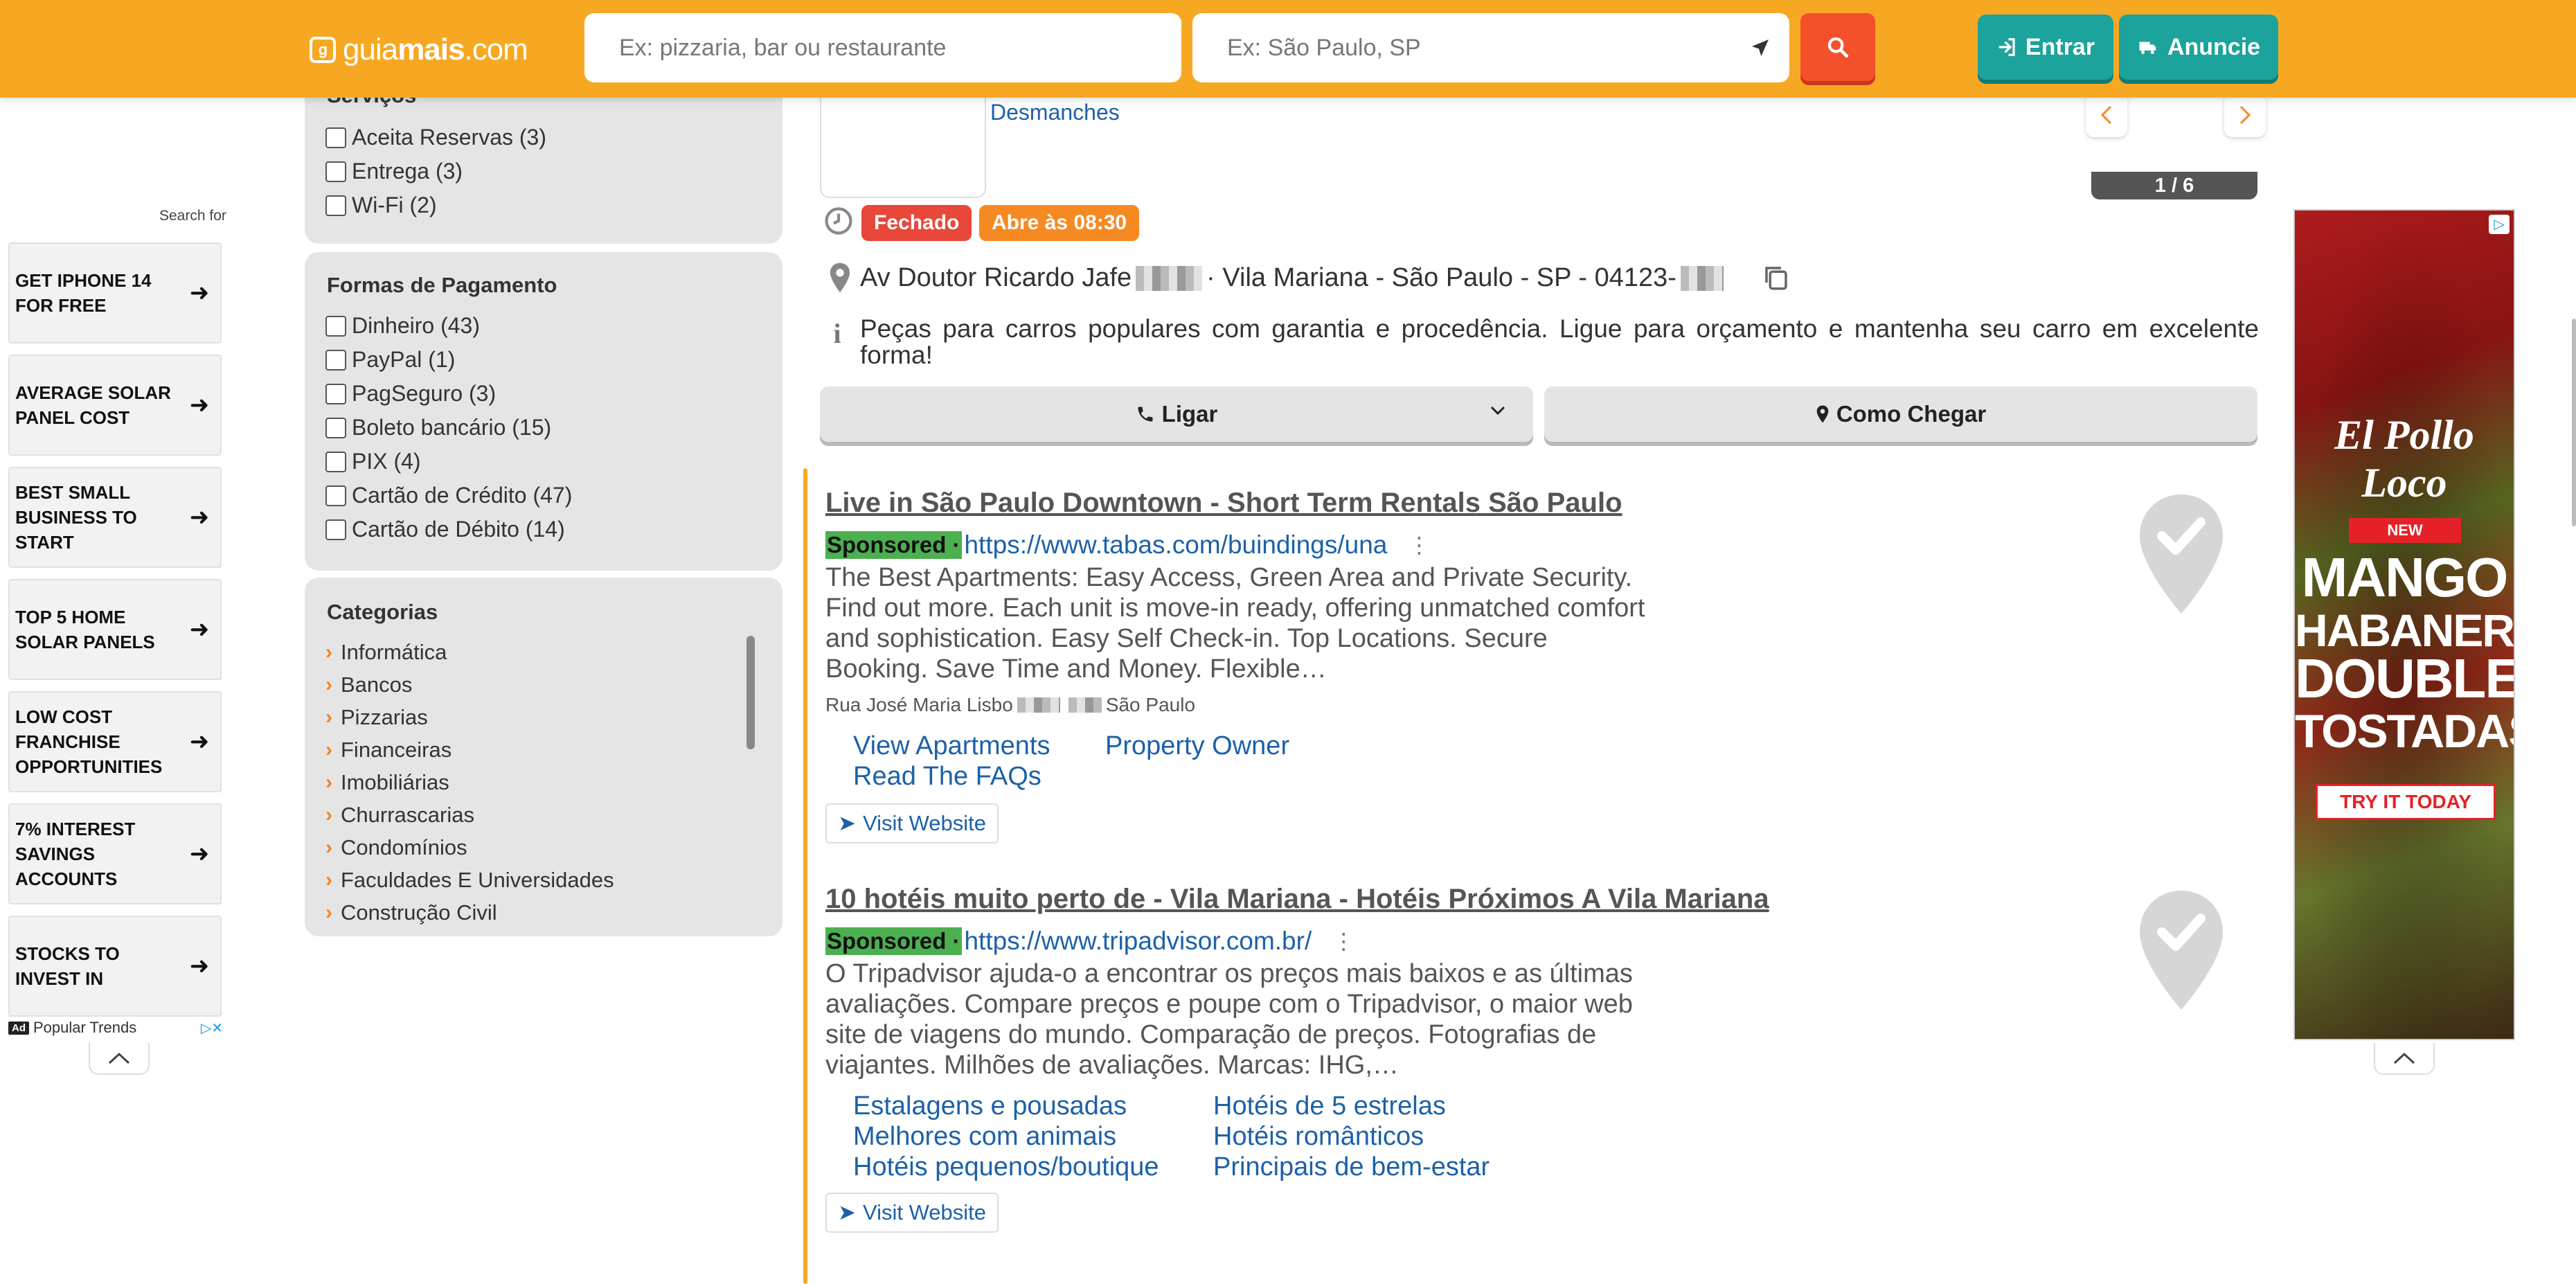 This screenshot has width=2576, height=1284. What do you see at coordinates (1508, 48) in the screenshot?
I see `search-where-input` at bounding box center [1508, 48].